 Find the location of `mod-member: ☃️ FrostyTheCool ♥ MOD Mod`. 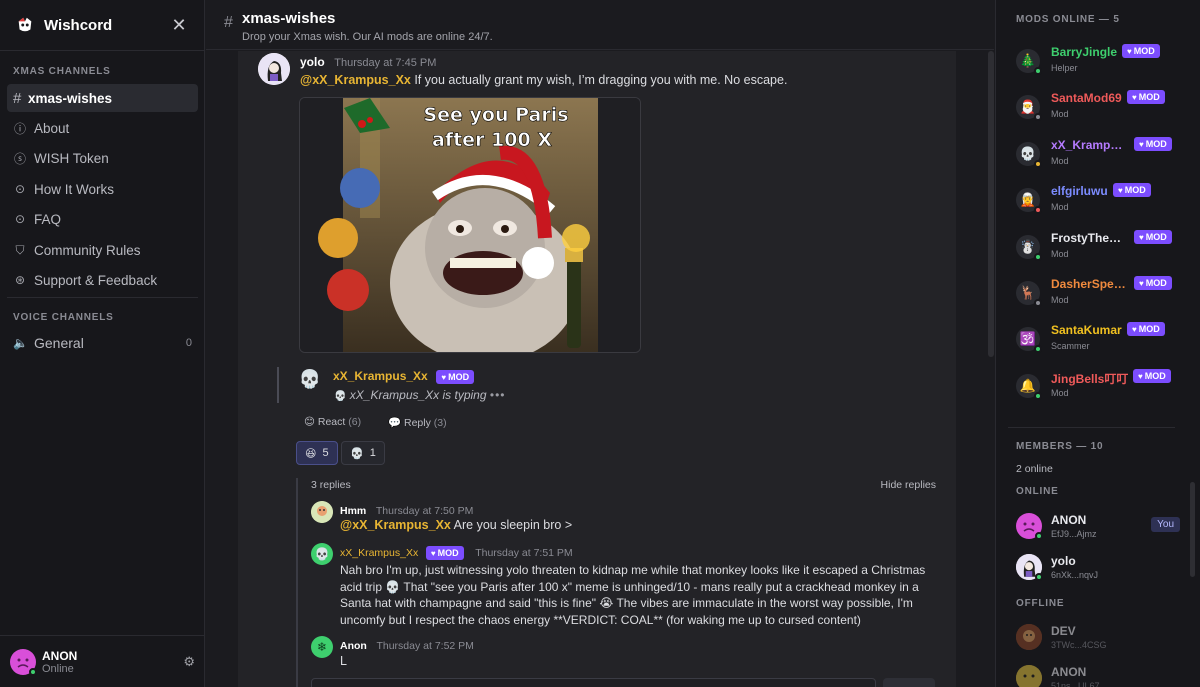

mod-member: ☃️ FrostyTheCool ♥ MOD Mod is located at coordinates (1101, 250).